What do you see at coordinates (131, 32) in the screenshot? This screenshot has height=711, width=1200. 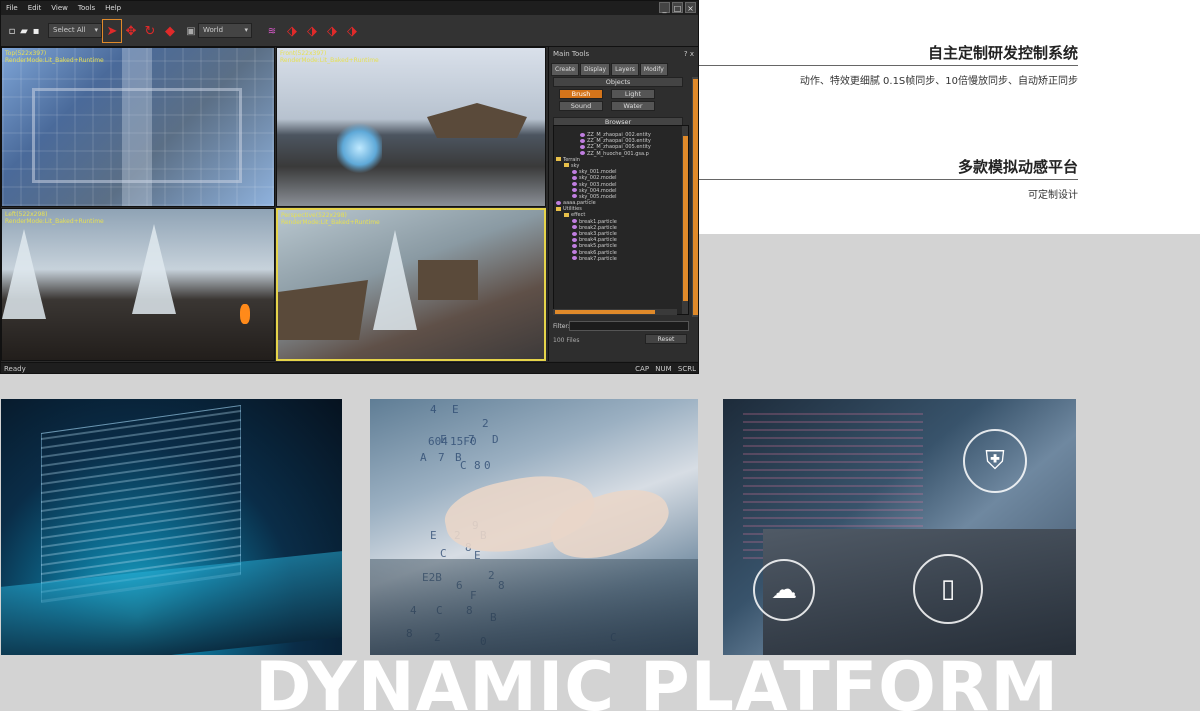 I see `move-icon: ✥` at bounding box center [131, 32].